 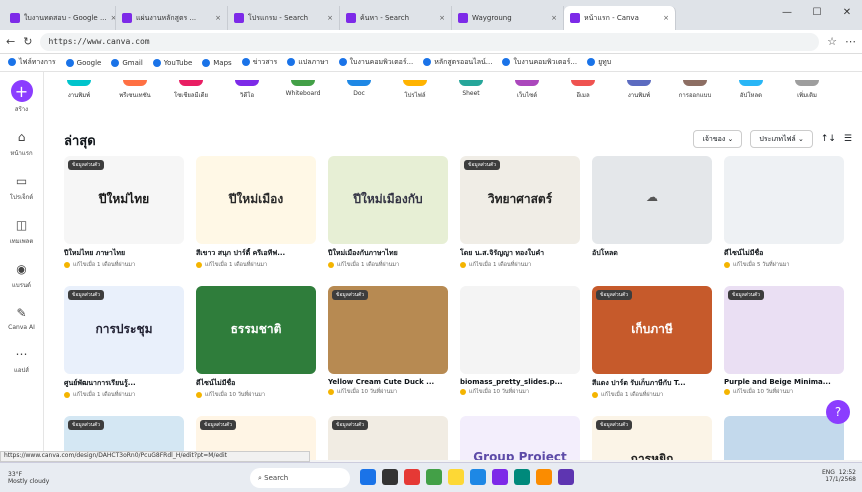 What do you see at coordinates (828, 139) in the screenshot?
I see `sort-icon: ↑↓` at bounding box center [828, 139].